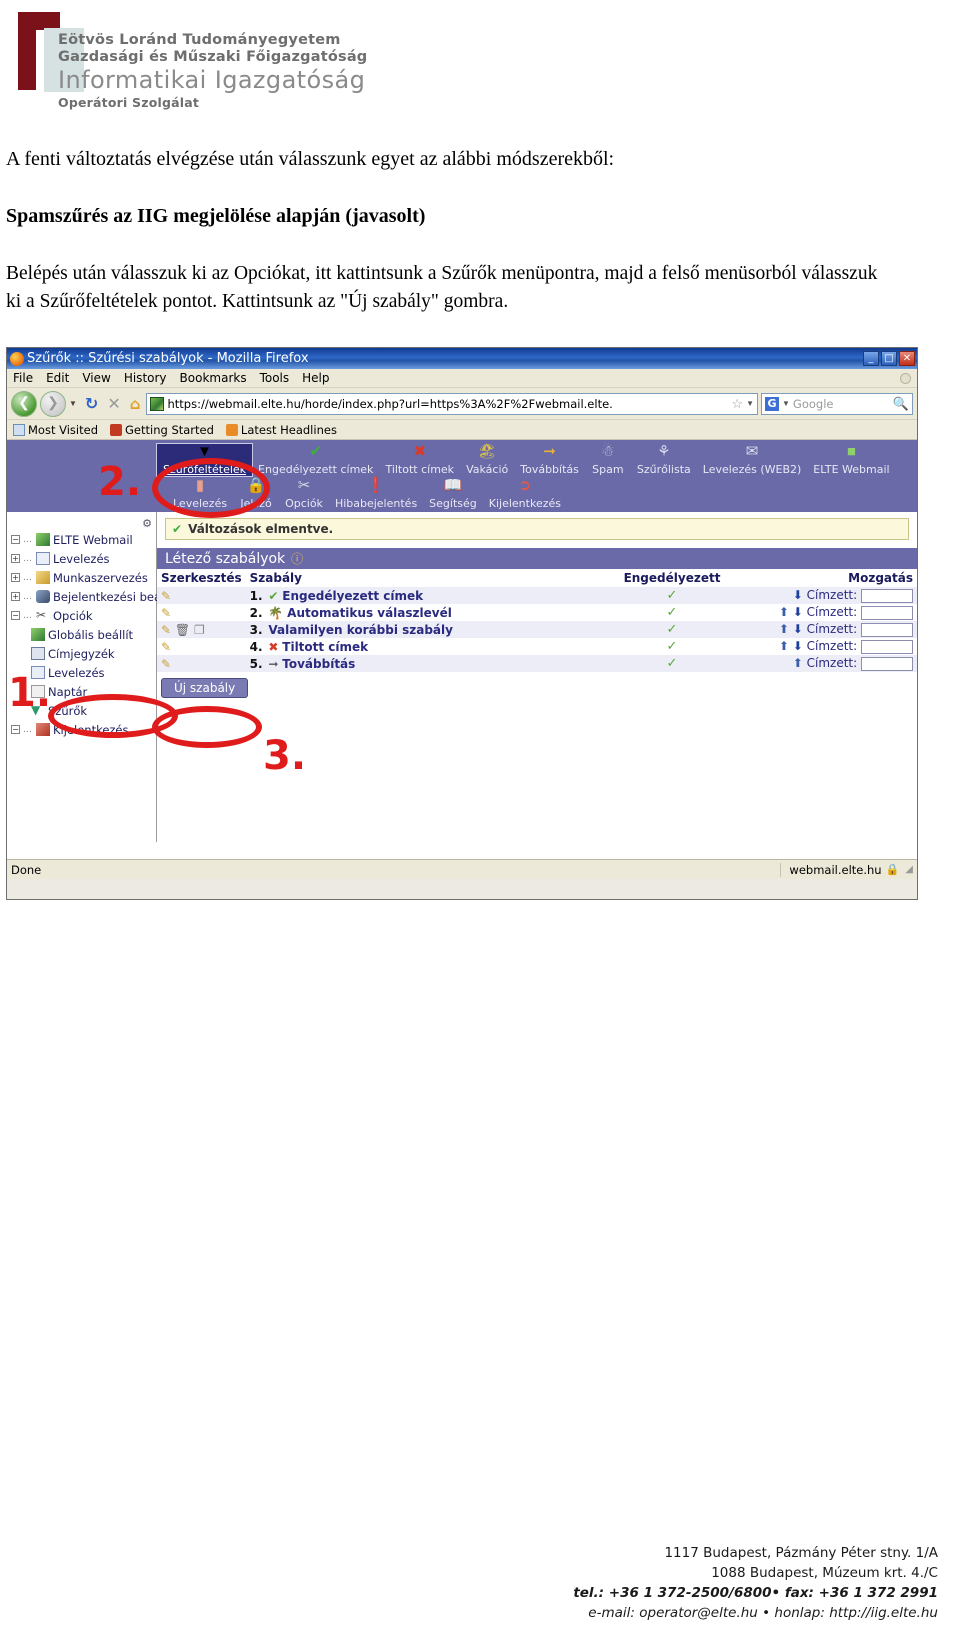 The height and width of the screenshot is (1641, 960). I want to click on copy-icon: ❐, so click(199, 630).